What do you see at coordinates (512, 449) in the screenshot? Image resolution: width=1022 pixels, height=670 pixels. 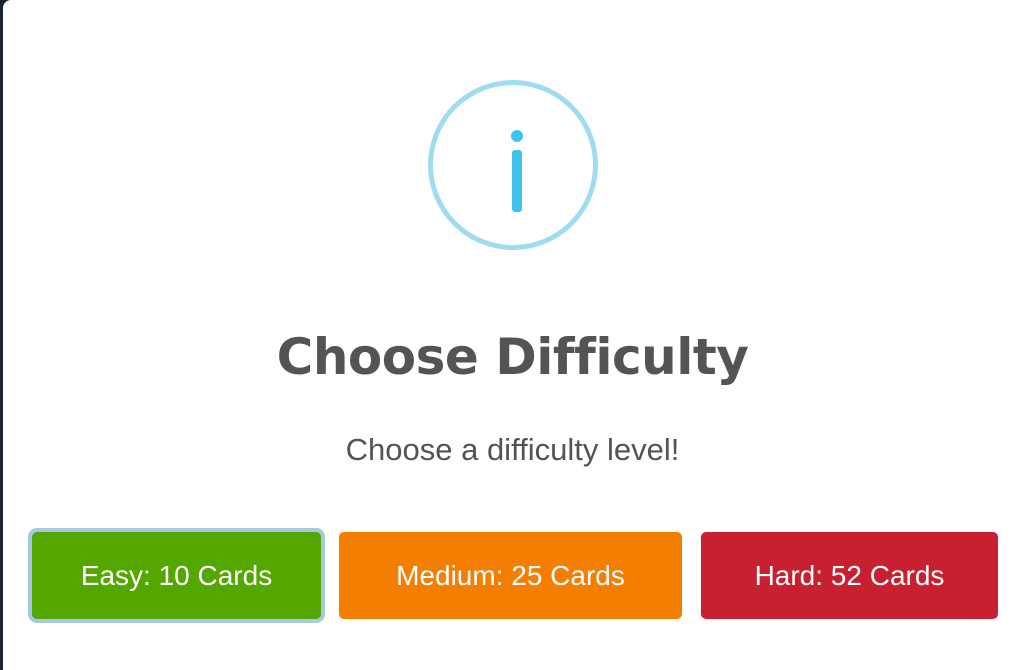 I see `dialog-message: Choose a difficulty level!` at bounding box center [512, 449].